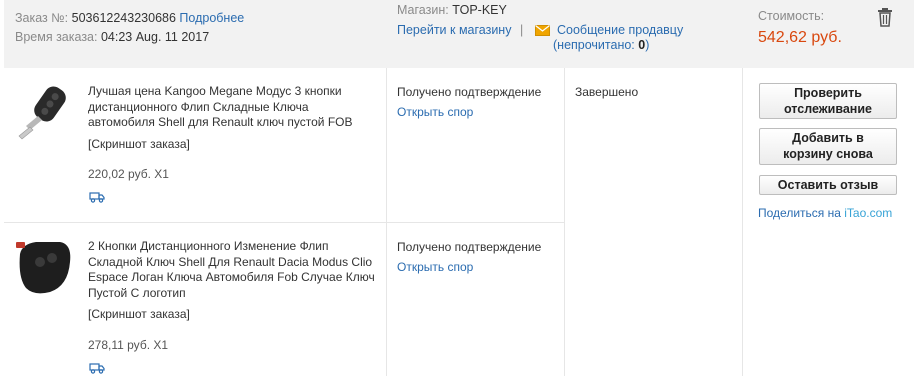  I want to click on order-number: 503612243230686, so click(123, 18).